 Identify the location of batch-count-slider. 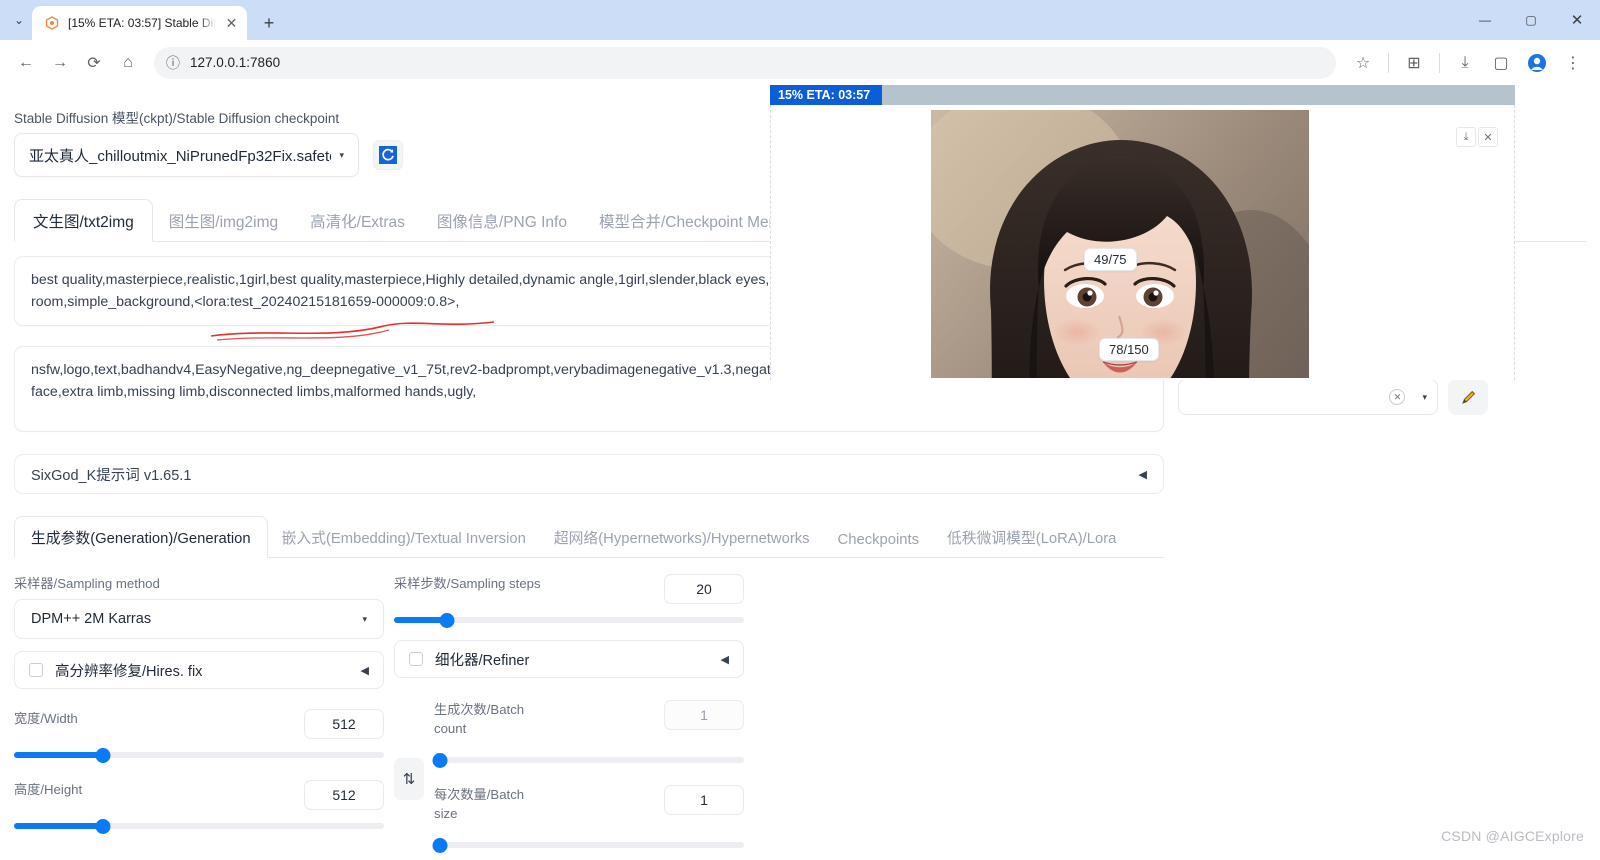
(588, 760).